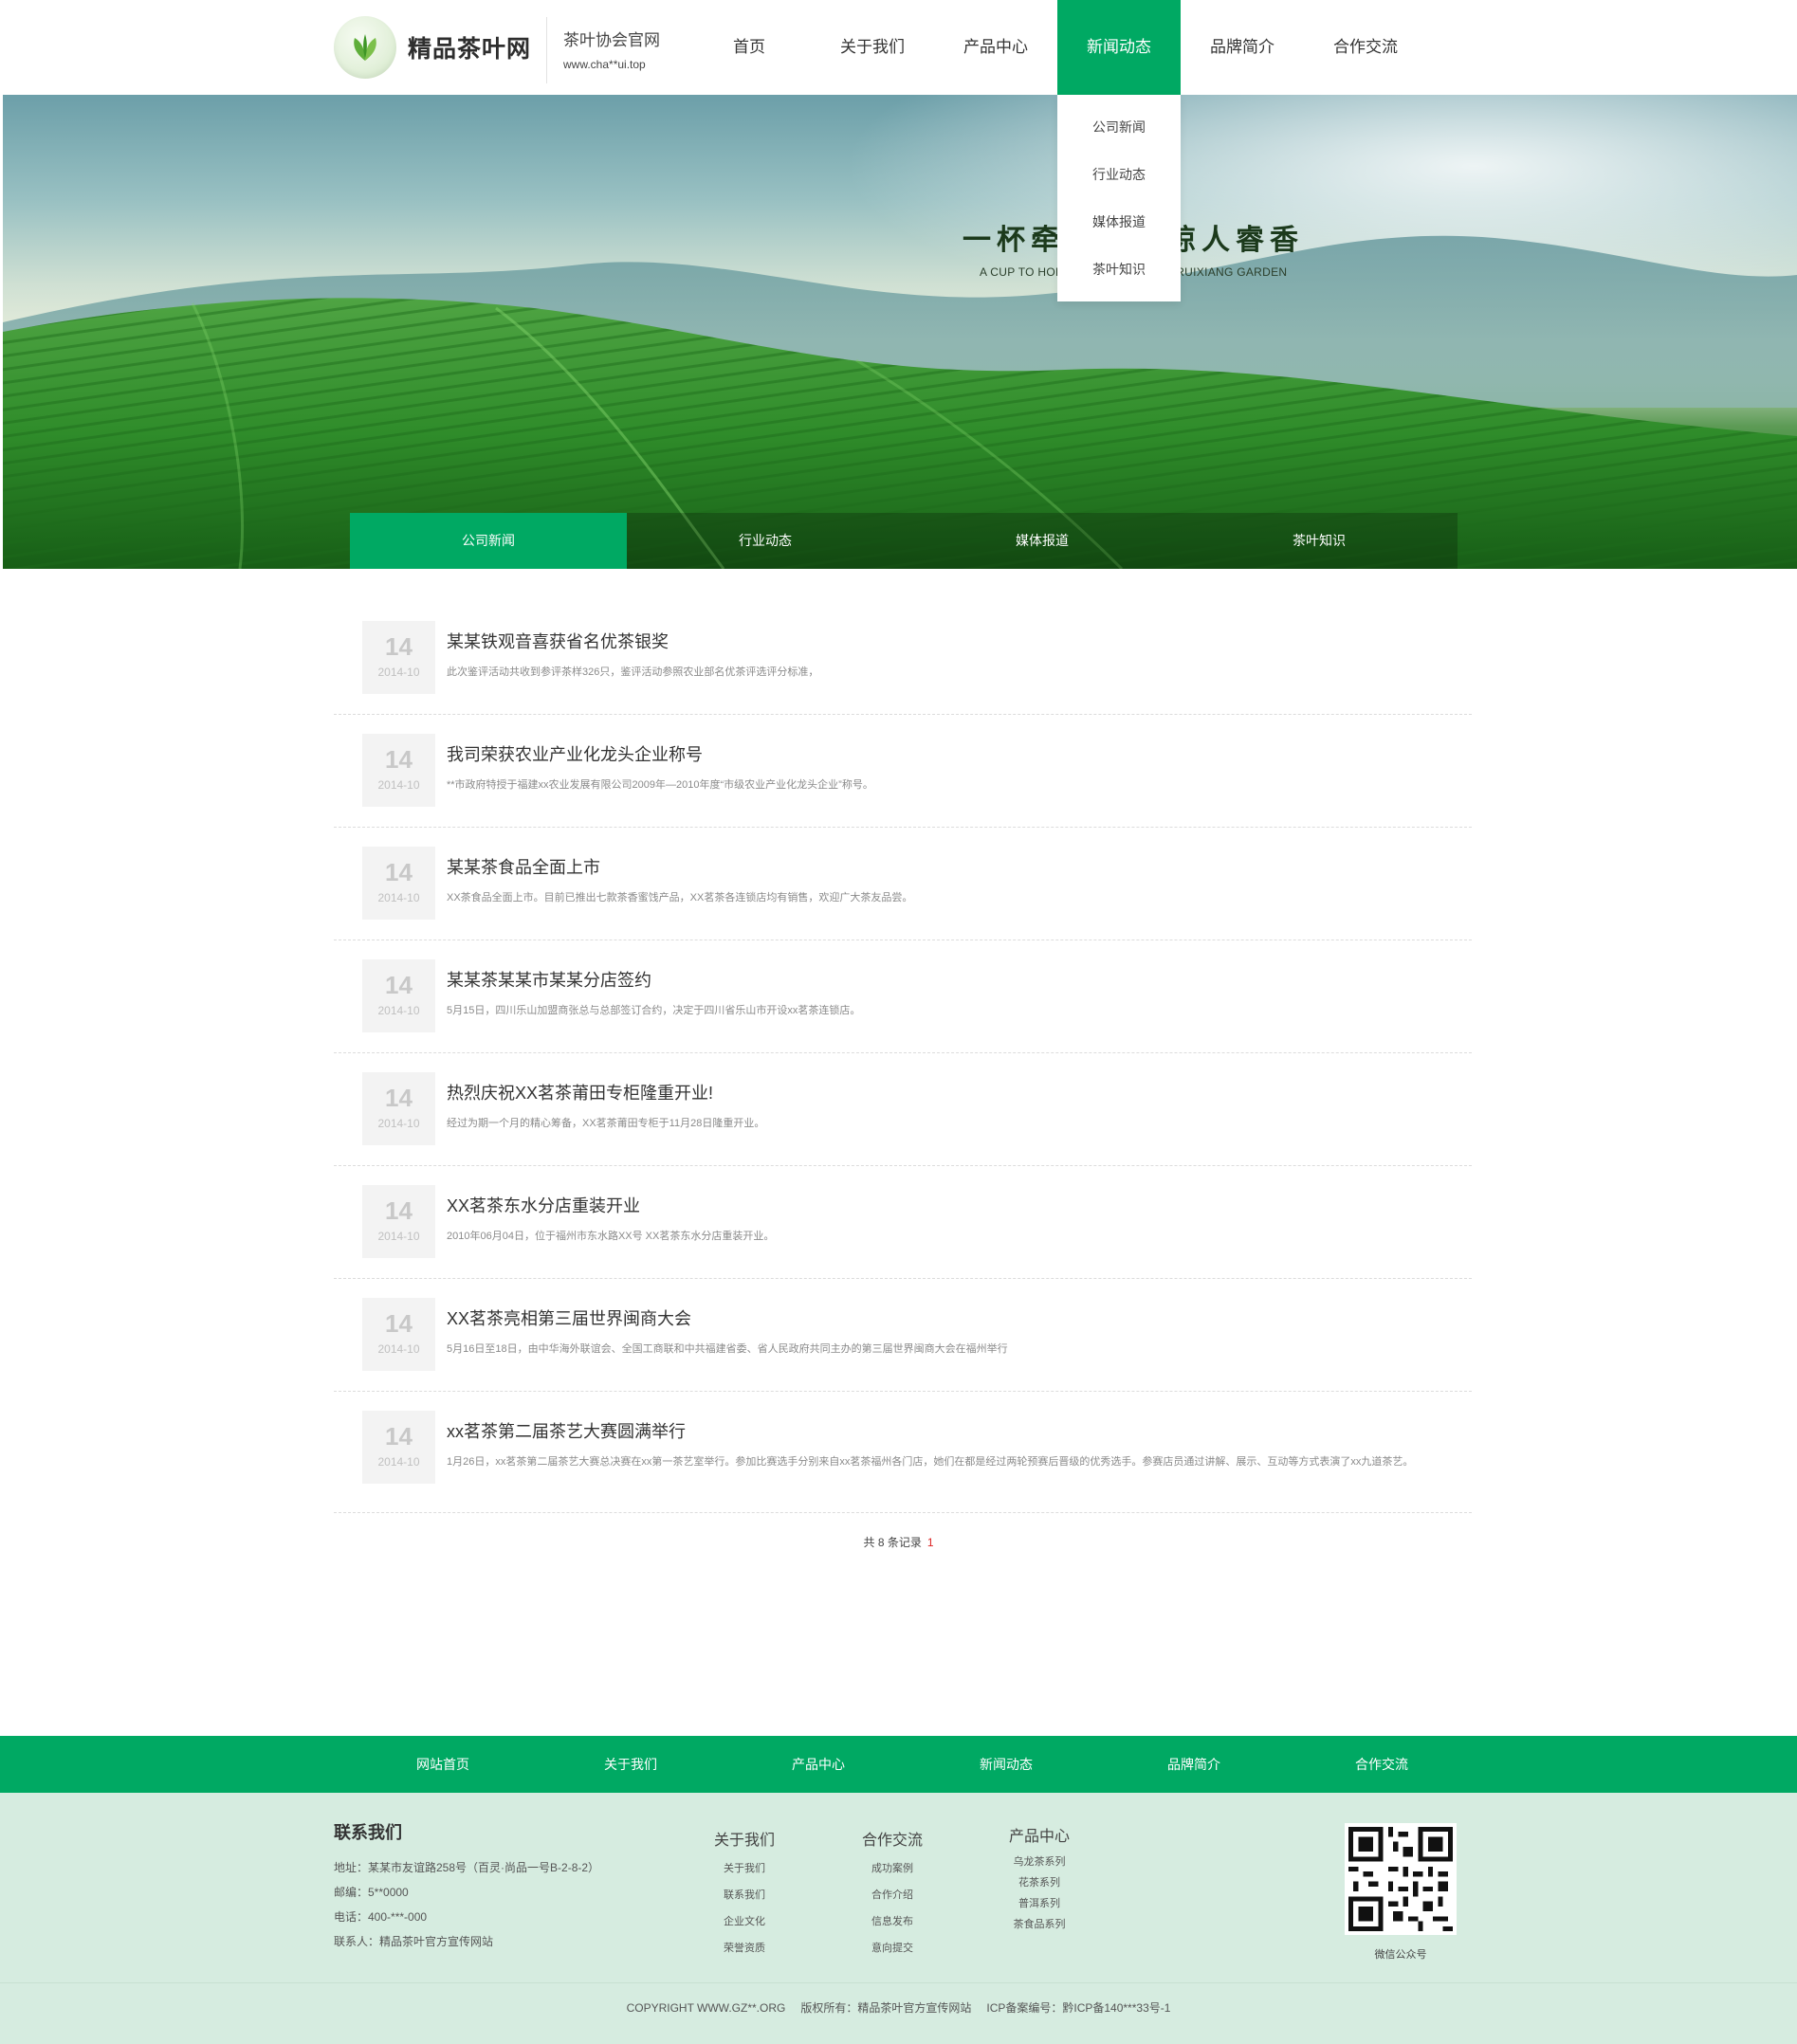 The height and width of the screenshot is (2044, 1797). What do you see at coordinates (381, 1917) in the screenshot?
I see `contact-phone: 电话：400-***-000` at bounding box center [381, 1917].